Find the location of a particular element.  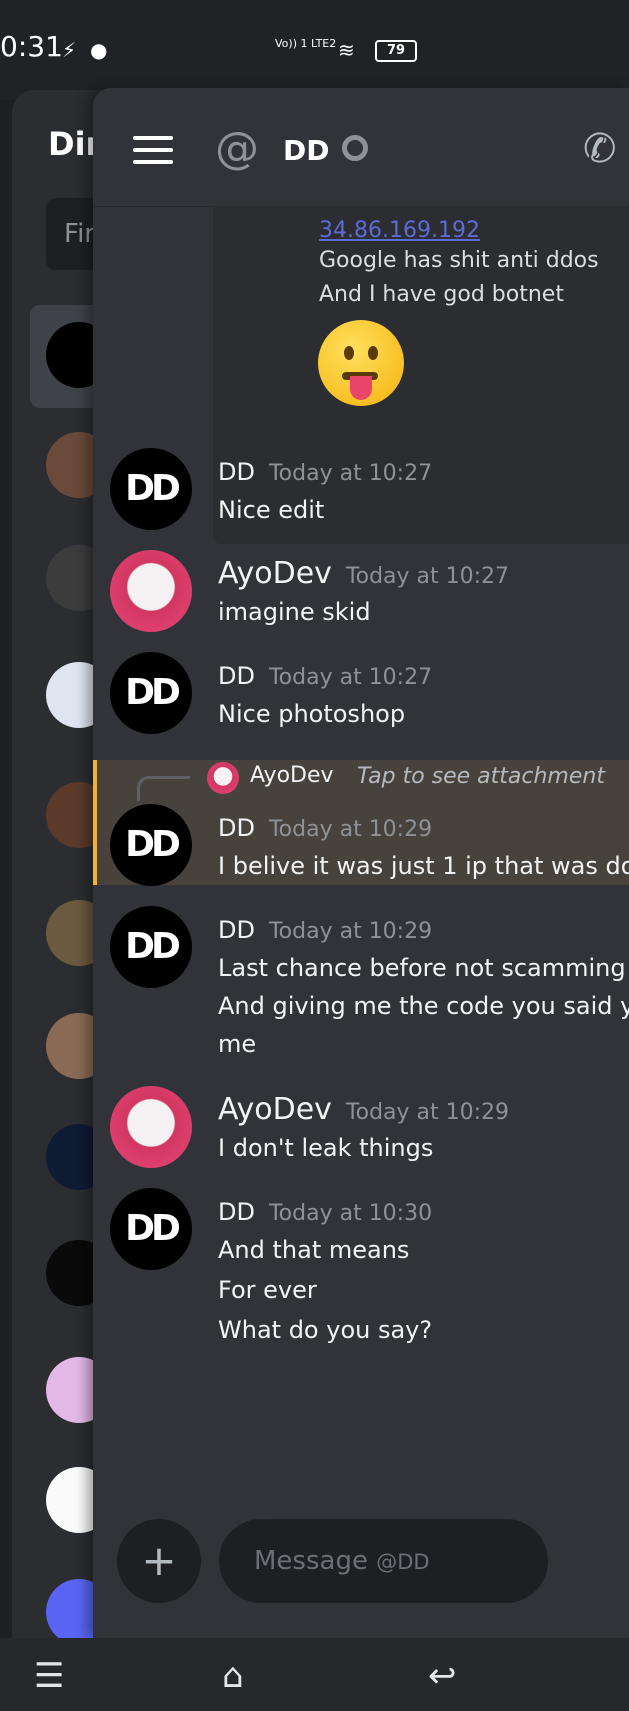

message-text: Nice edit is located at coordinates (271, 510).